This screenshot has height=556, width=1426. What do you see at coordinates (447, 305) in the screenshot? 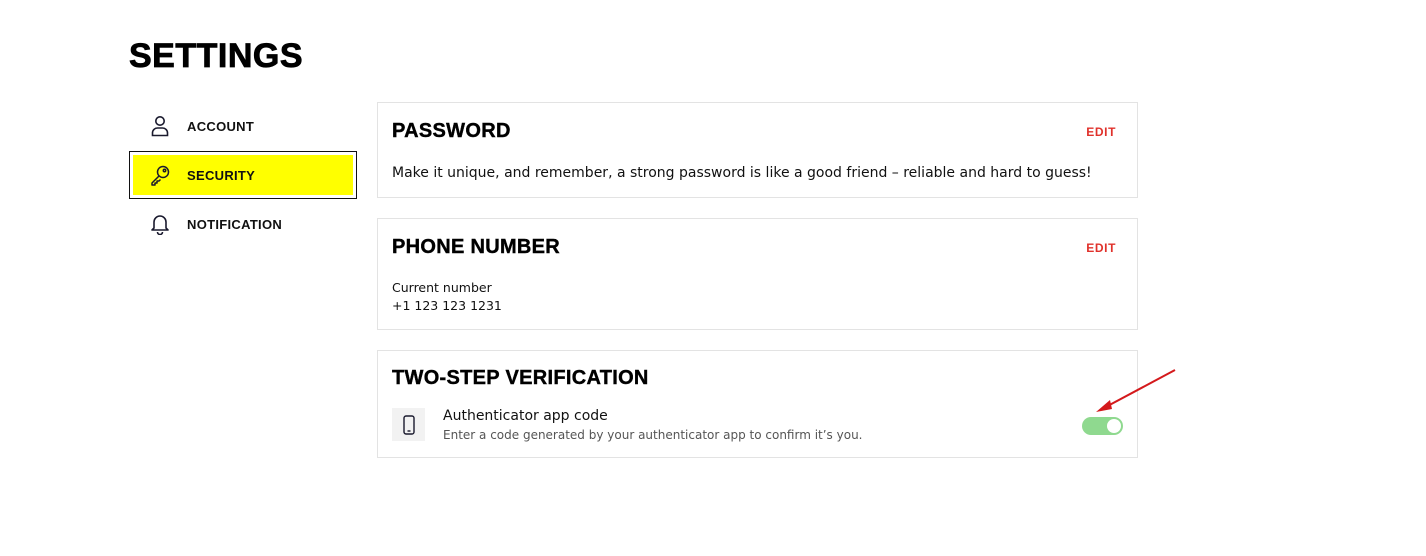
I see `phone-number-value: +1 123 123 1231` at bounding box center [447, 305].